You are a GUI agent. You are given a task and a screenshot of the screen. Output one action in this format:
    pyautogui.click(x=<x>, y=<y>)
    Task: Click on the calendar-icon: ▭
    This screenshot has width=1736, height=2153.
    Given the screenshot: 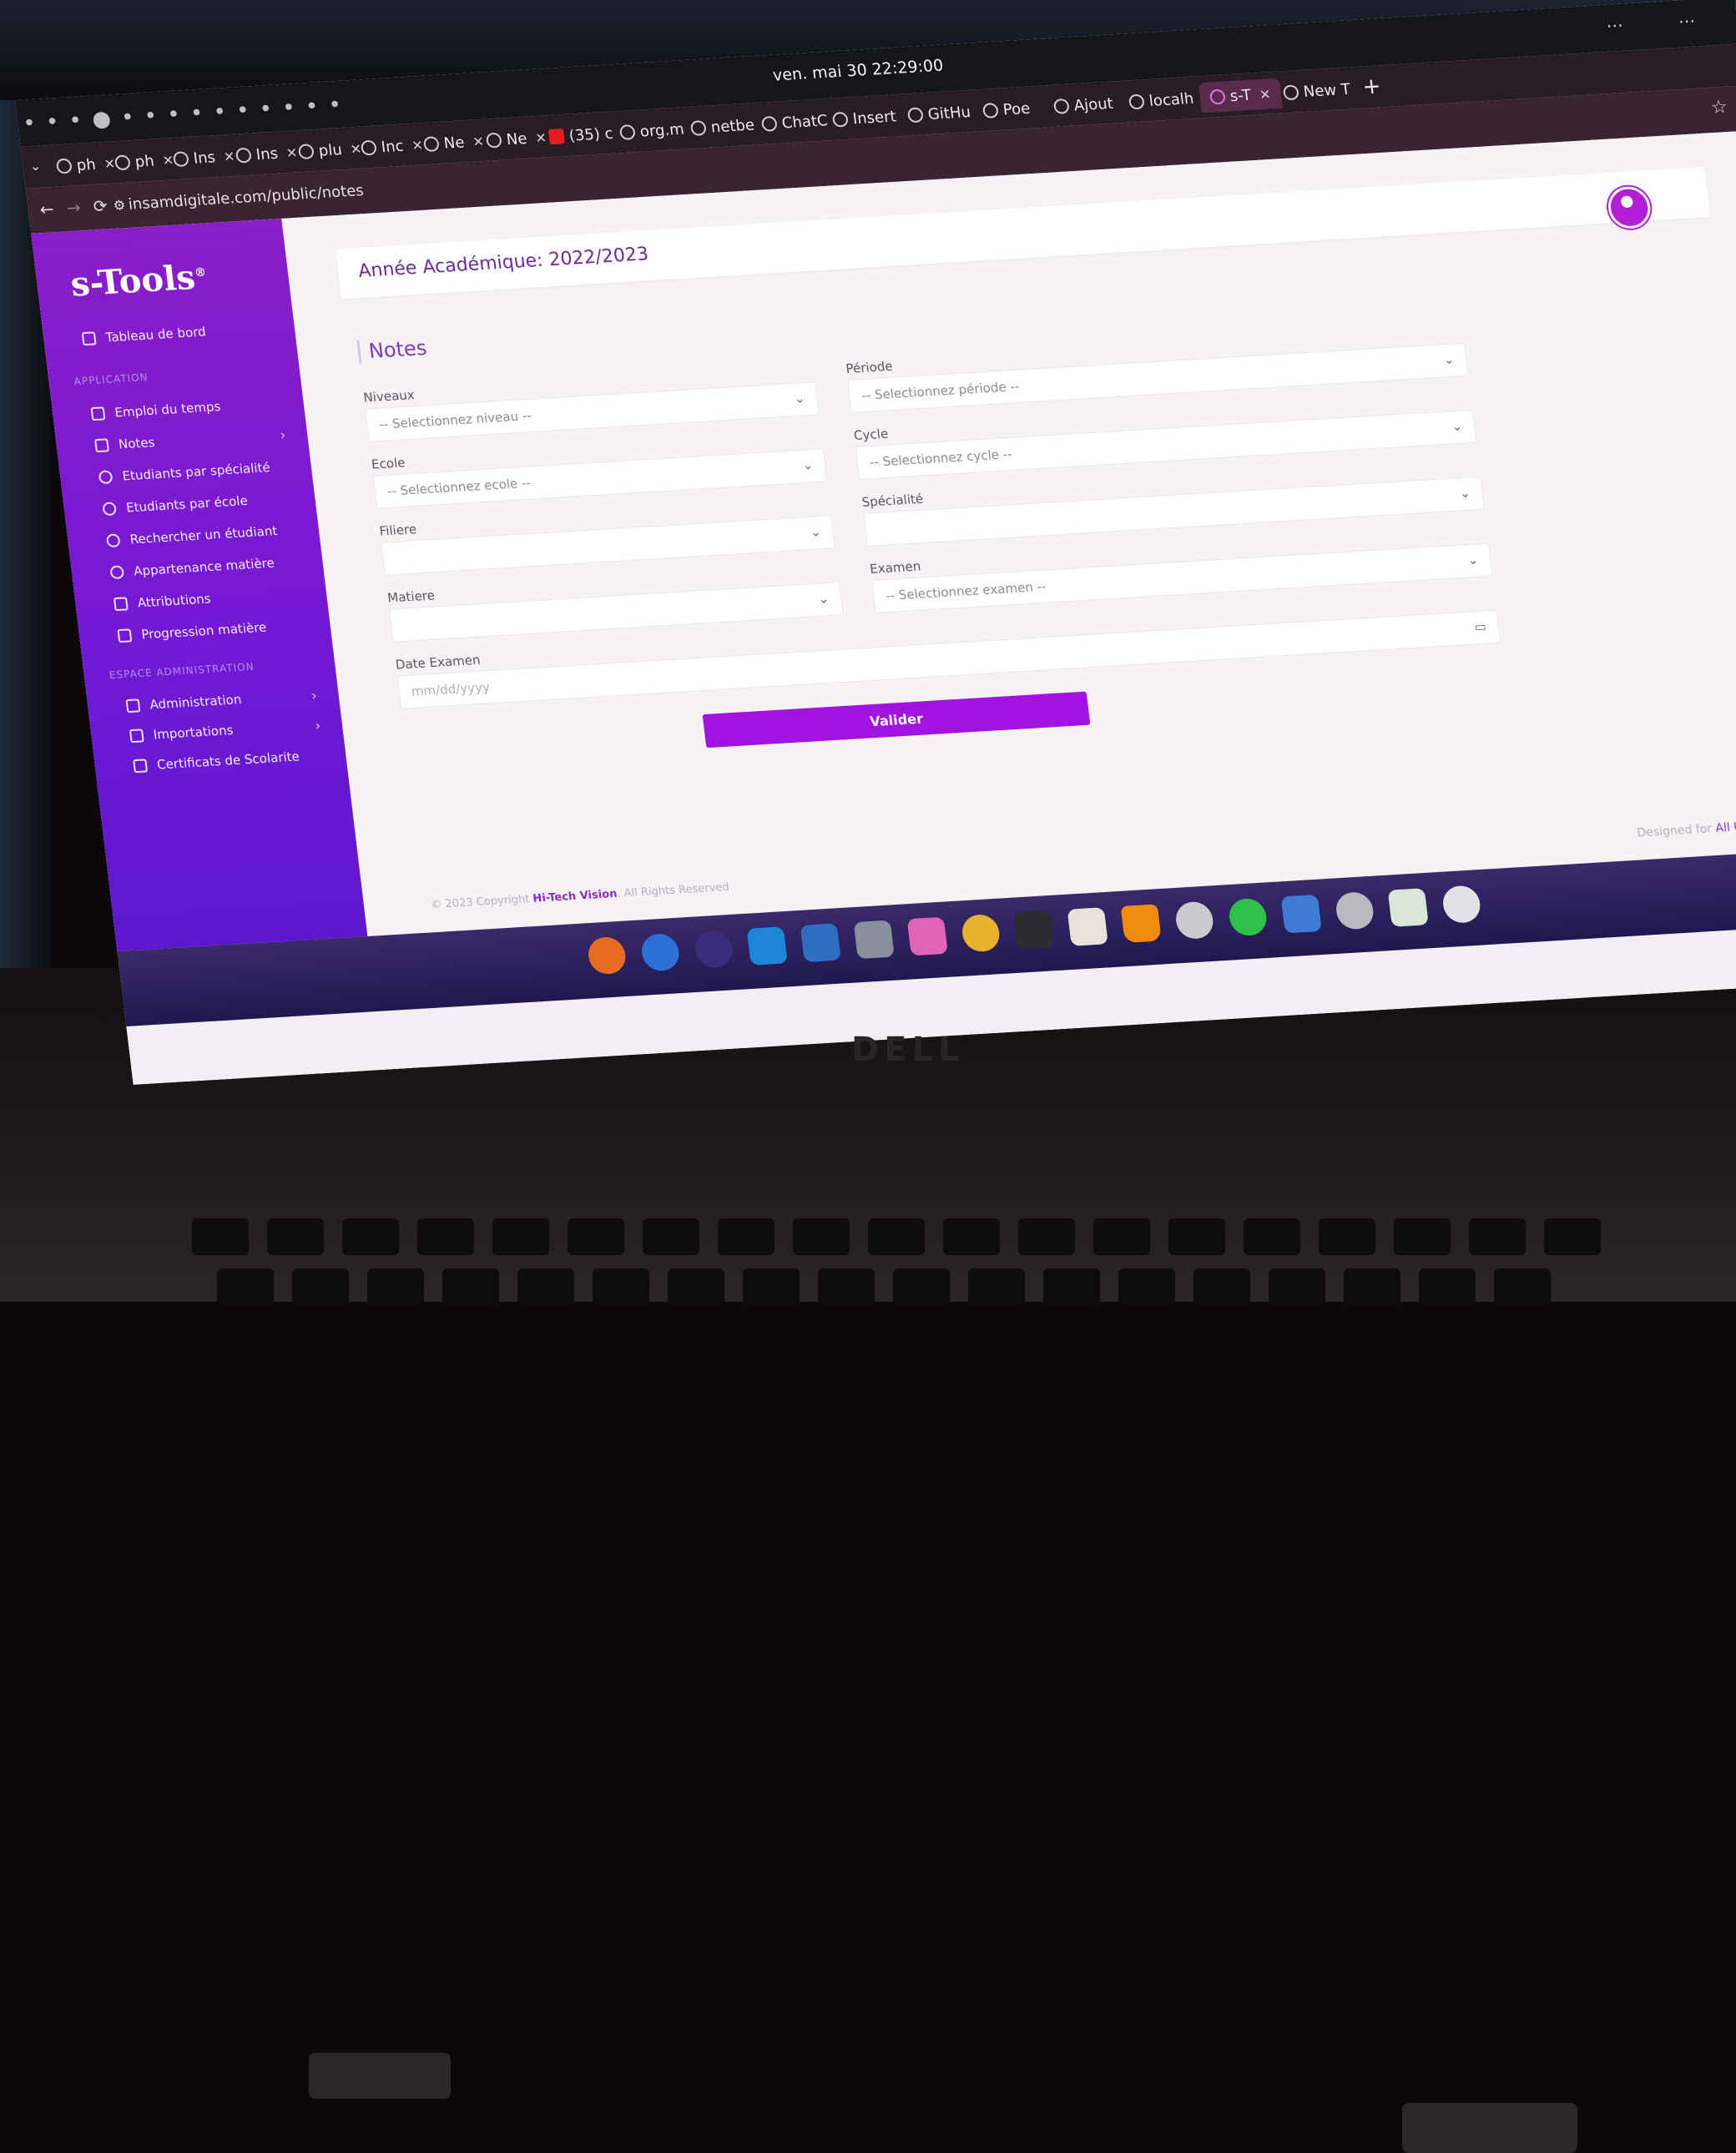 What is the action you would take?
    pyautogui.click(x=1479, y=627)
    